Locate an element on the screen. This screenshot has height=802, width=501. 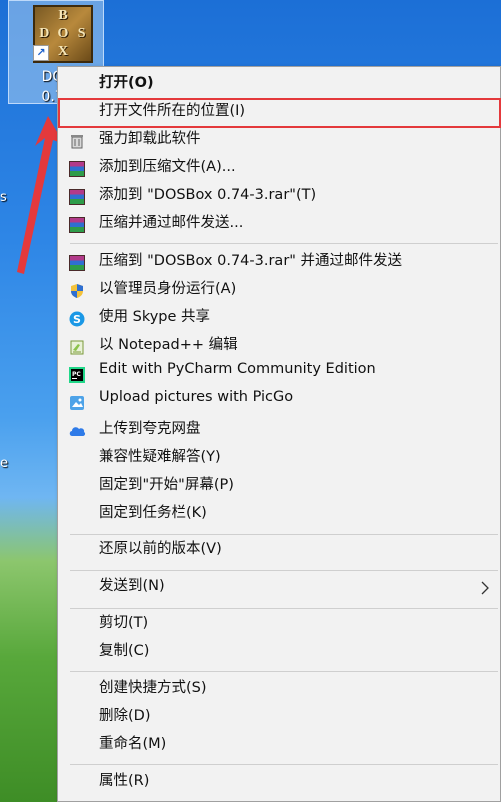
notepadpp-icon is located at coordinates (77, 347).